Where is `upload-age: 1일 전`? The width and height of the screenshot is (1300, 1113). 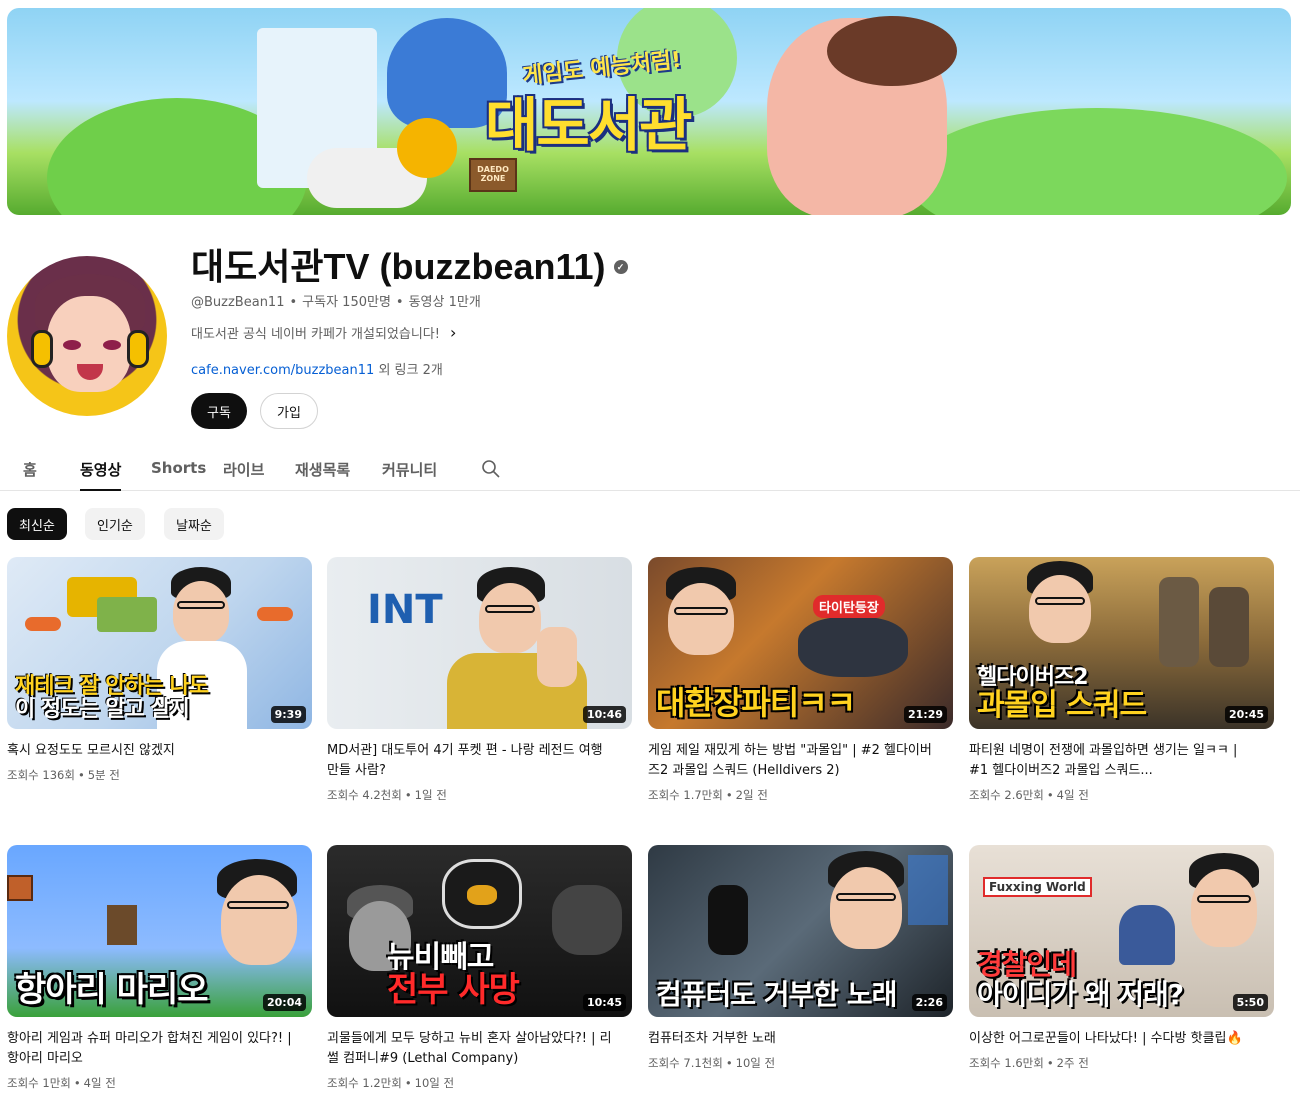 upload-age: 1일 전 is located at coordinates (430, 795).